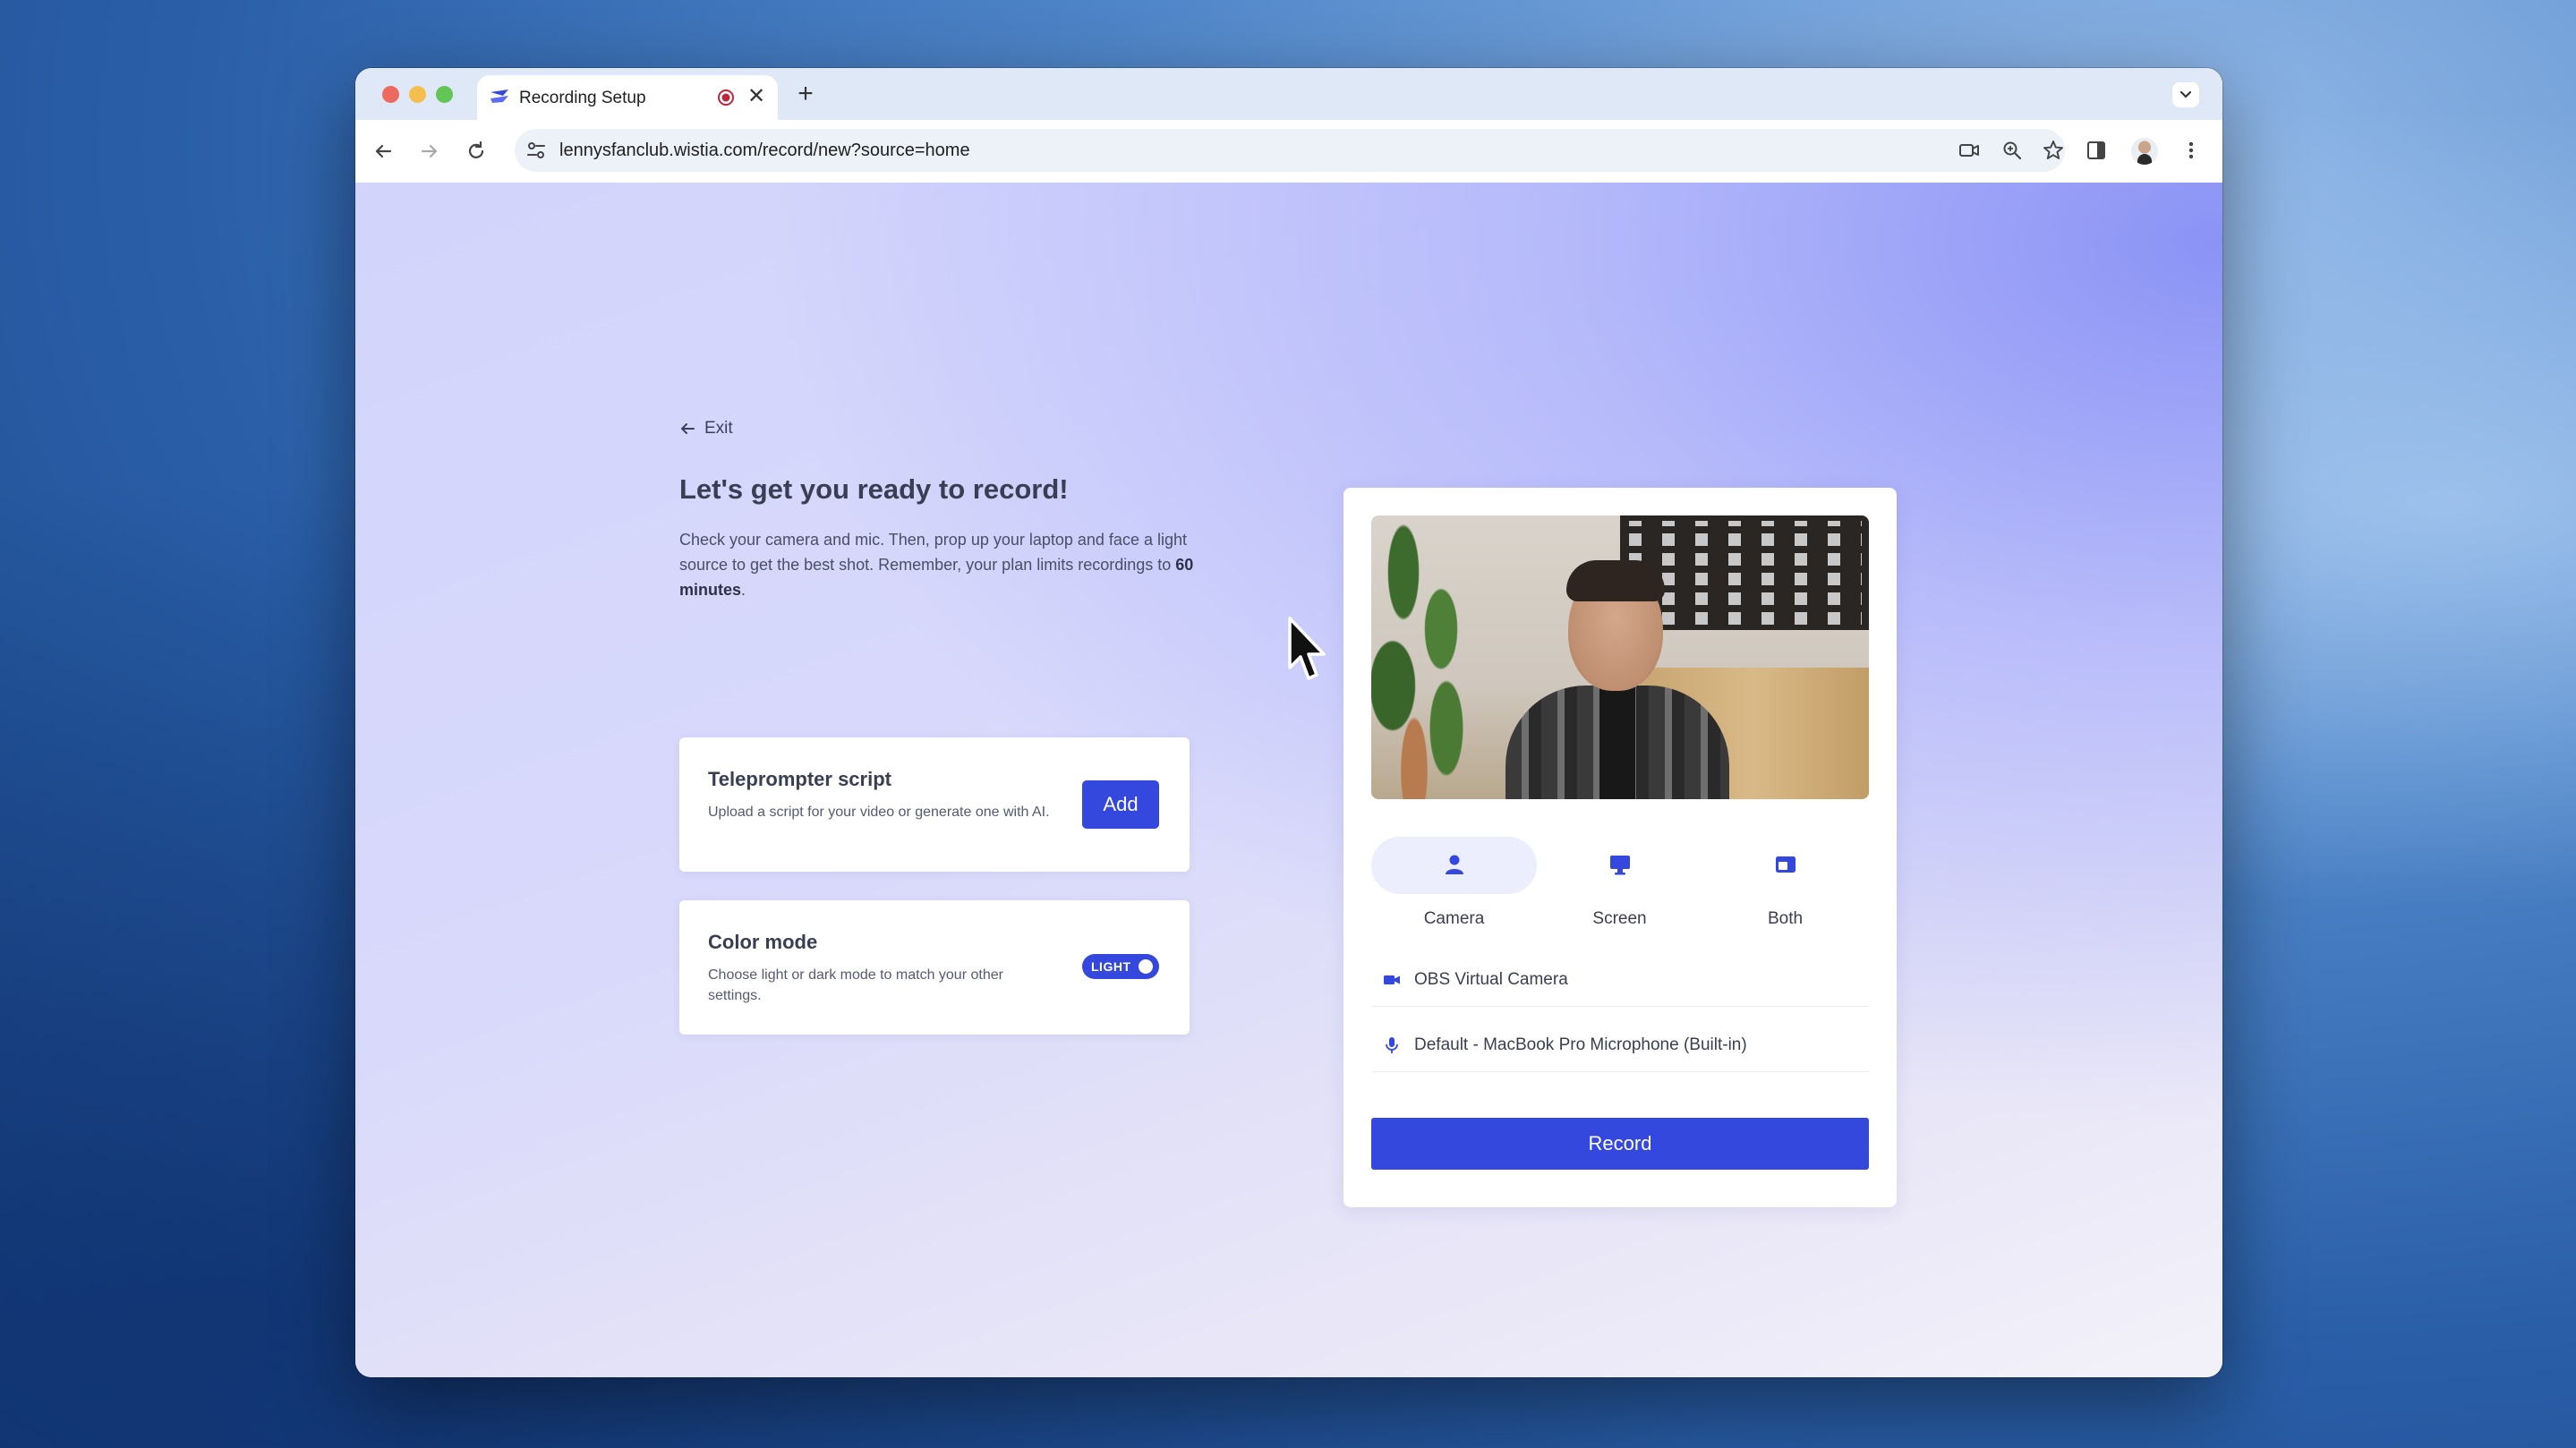 The image size is (2576, 1448). I want to click on record-button: Record, so click(1620, 1144).